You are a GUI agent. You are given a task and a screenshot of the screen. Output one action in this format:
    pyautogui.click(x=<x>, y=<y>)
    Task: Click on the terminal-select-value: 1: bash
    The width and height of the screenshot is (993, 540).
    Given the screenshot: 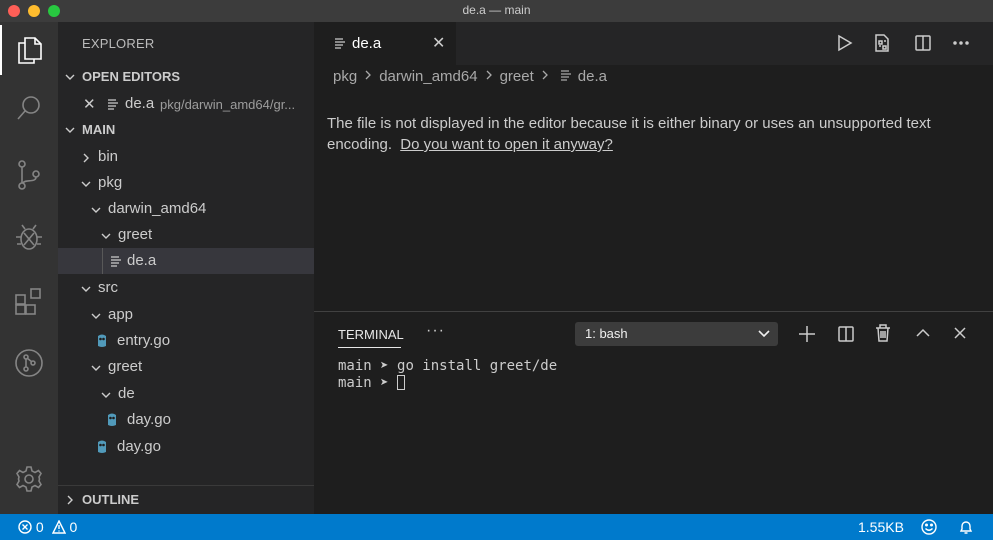 What is the action you would take?
    pyautogui.click(x=606, y=333)
    